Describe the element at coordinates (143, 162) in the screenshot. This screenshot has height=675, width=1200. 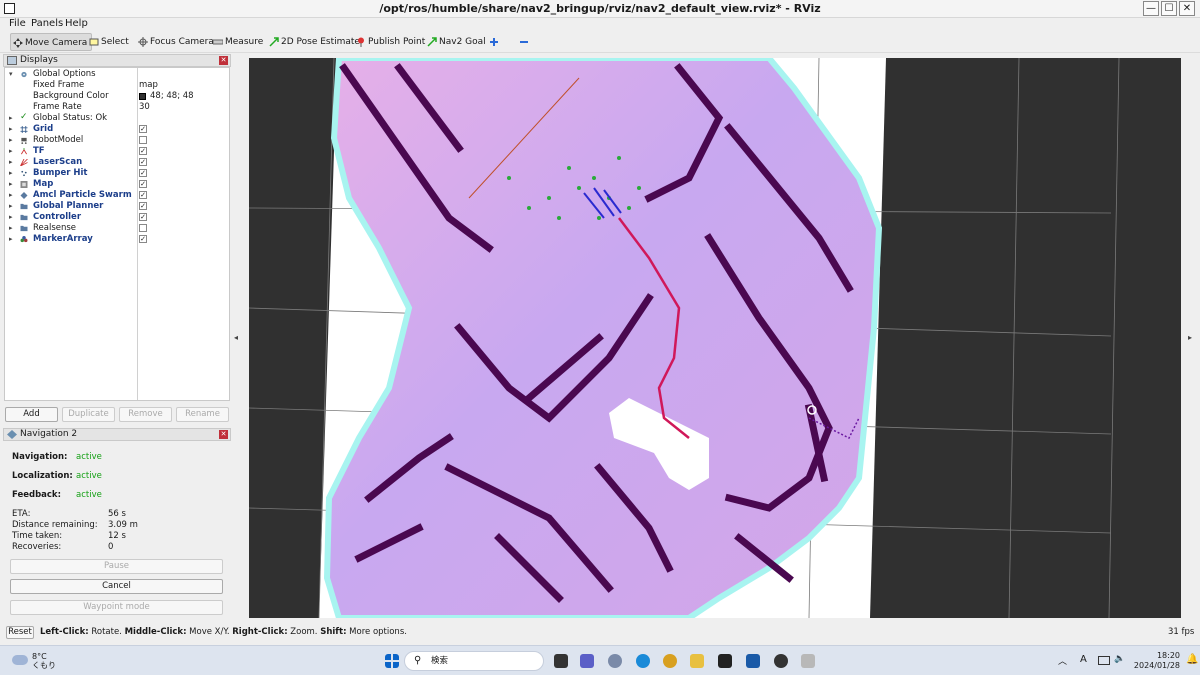
I see `display-laserscan-checkbox: ✓` at that location.